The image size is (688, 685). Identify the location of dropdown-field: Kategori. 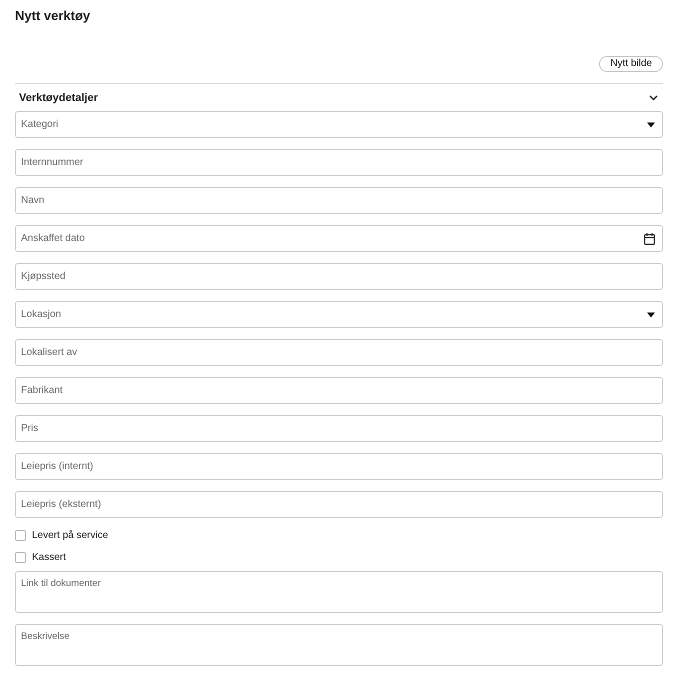
(339, 124).